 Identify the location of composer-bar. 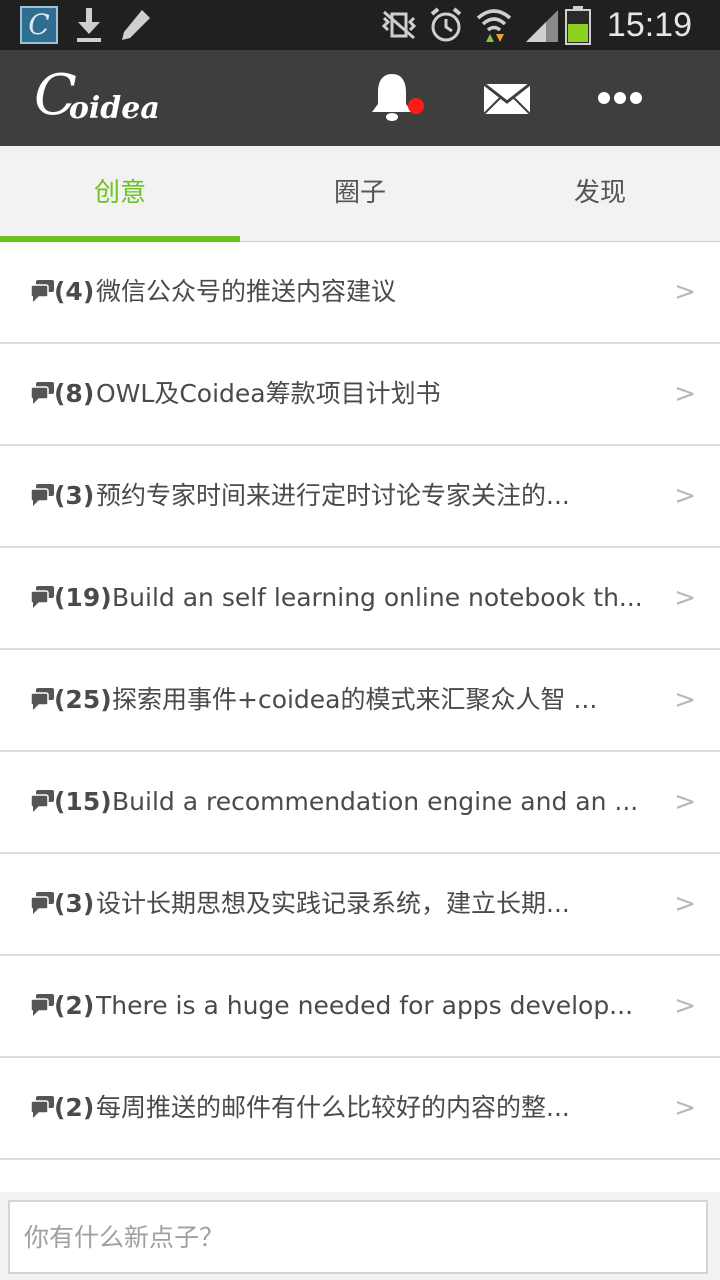
(360, 1236).